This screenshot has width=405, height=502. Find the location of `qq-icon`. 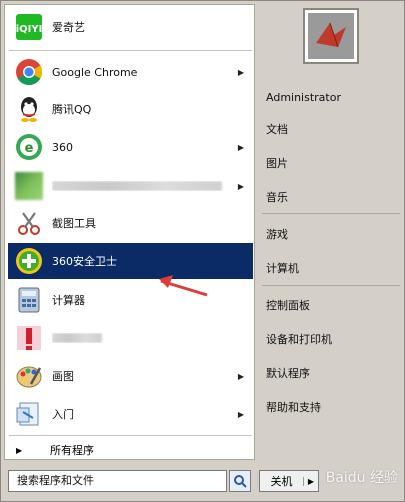

qq-icon is located at coordinates (29, 109).